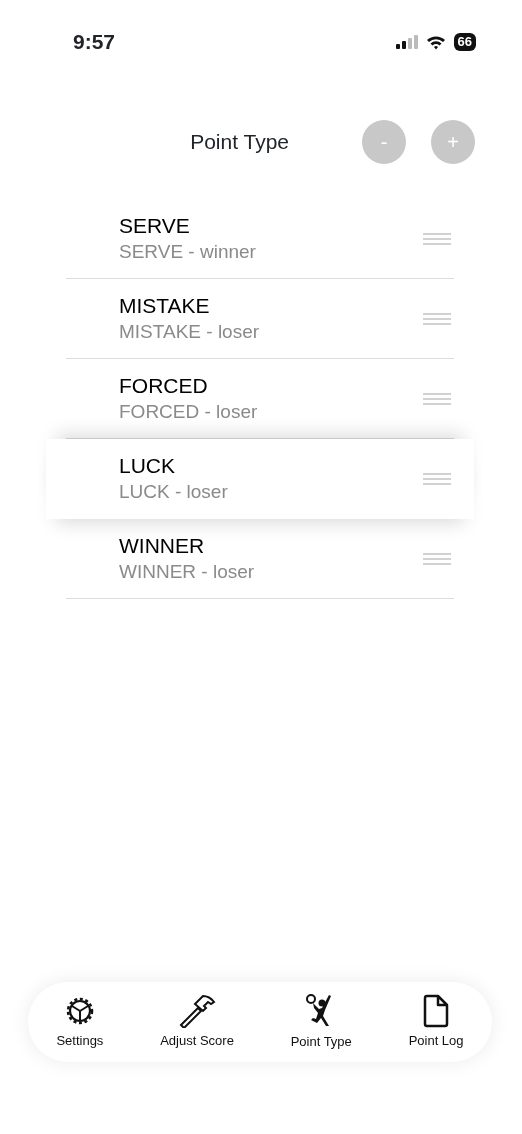 The height and width of the screenshot is (1134, 522). I want to click on point-type-detail: LUCK - loser, so click(173, 492).